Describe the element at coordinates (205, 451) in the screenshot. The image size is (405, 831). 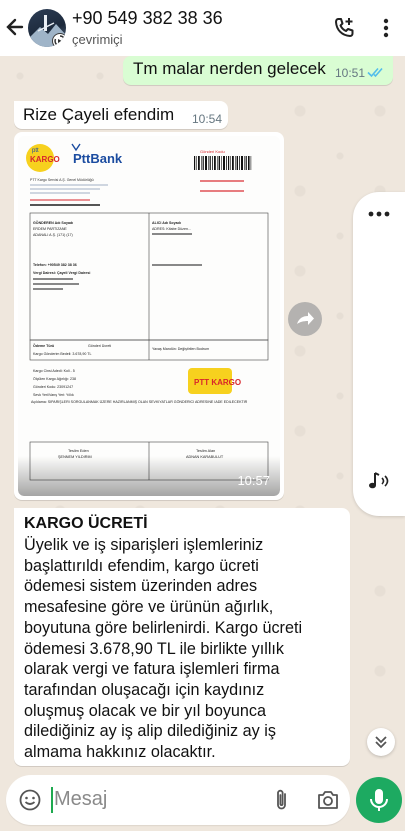
I see `teslim-alan-label: Teslim Alan` at that location.